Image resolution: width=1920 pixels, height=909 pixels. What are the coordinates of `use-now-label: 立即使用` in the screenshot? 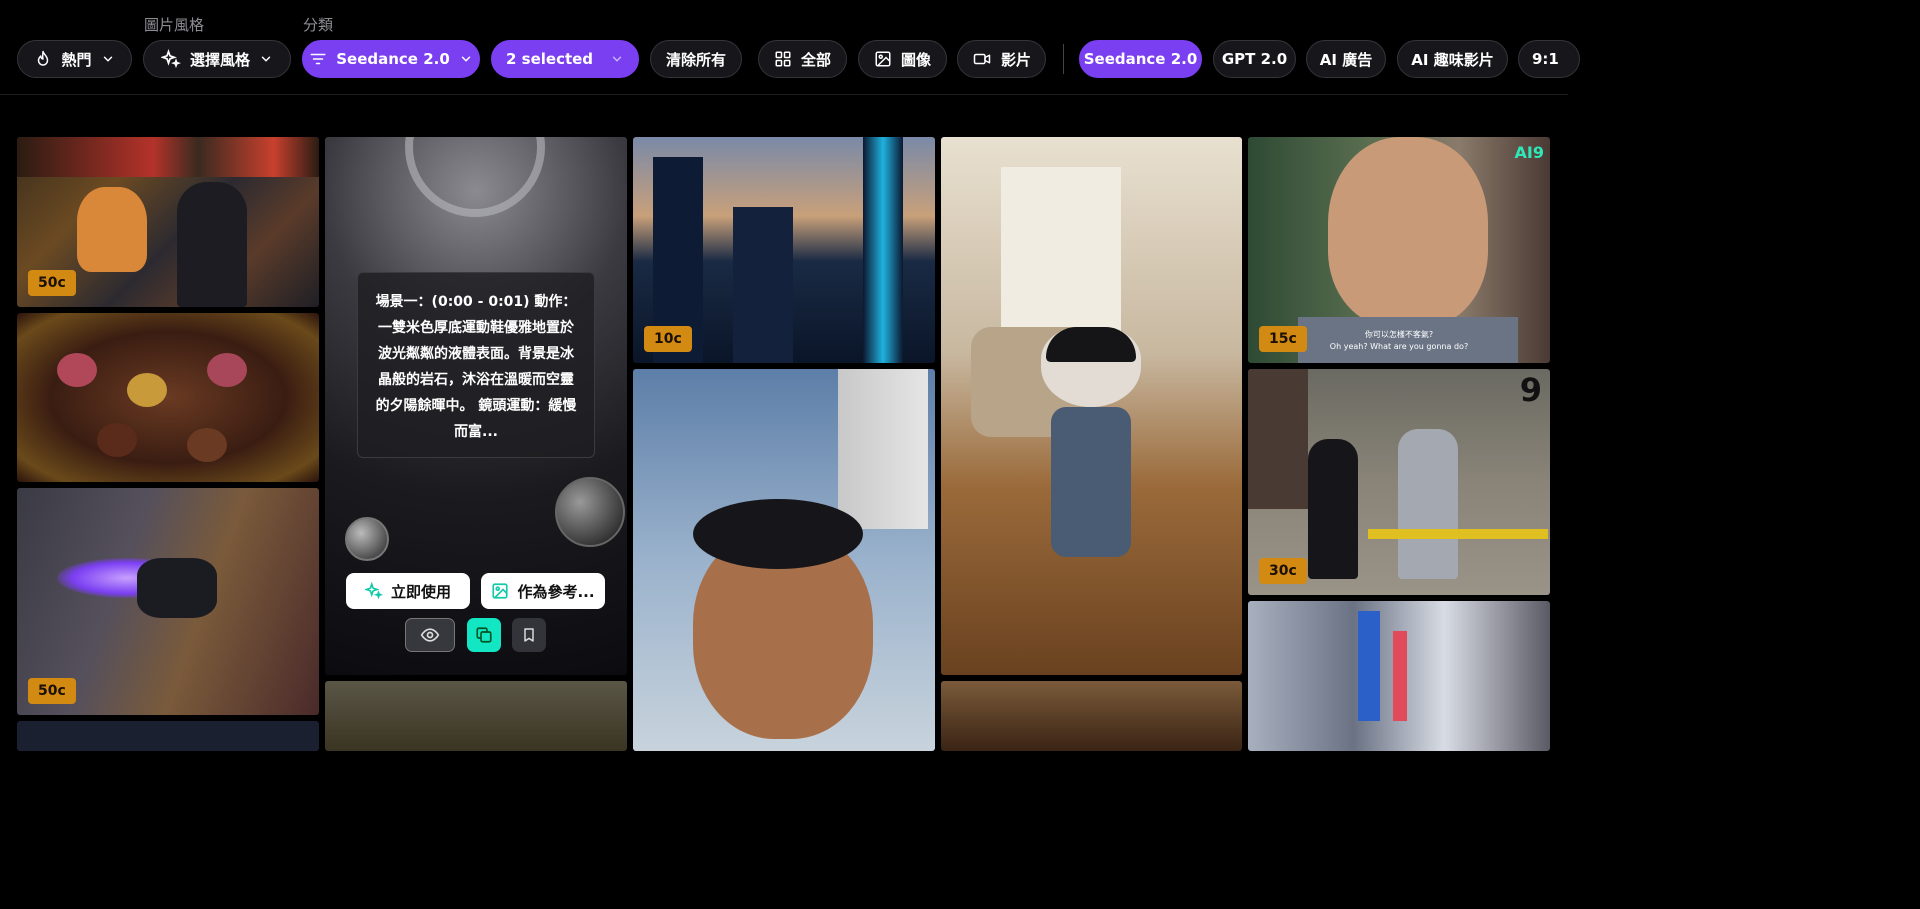 It's located at (420, 591).